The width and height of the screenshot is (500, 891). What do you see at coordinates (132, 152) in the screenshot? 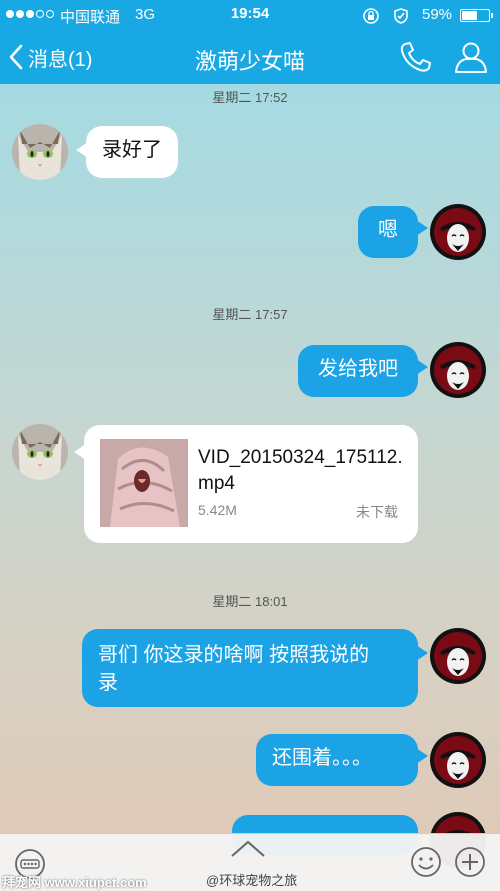
I see `message-bubble-incoming: 录好了` at bounding box center [132, 152].